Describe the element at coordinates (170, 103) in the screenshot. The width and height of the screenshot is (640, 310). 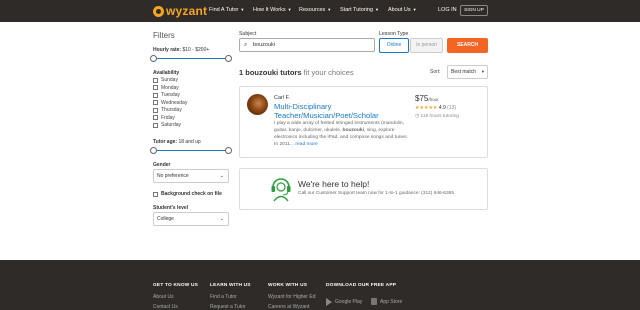
I see `day-checkbox-wednesday: Wednesday` at that location.